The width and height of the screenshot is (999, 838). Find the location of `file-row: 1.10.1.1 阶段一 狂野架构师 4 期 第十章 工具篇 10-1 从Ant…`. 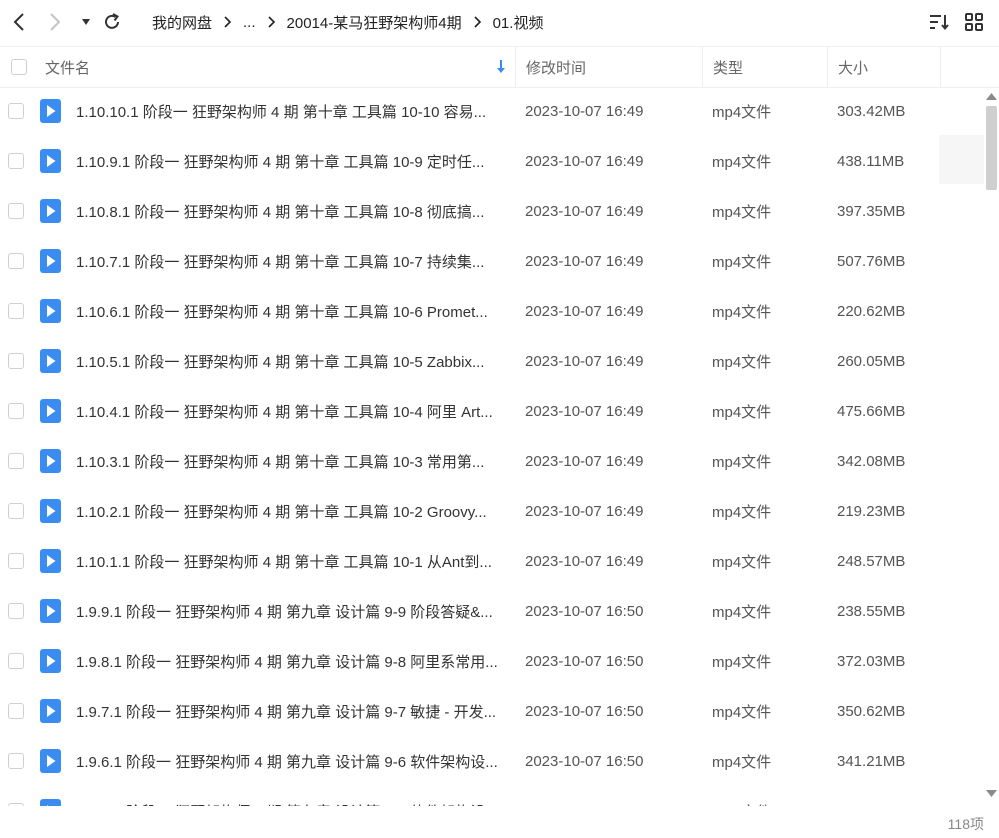

file-row: 1.10.1.1 阶段一 狂野架构师 4 期 第十章 工具篇 10-1 从Ant… is located at coordinates (492, 561).